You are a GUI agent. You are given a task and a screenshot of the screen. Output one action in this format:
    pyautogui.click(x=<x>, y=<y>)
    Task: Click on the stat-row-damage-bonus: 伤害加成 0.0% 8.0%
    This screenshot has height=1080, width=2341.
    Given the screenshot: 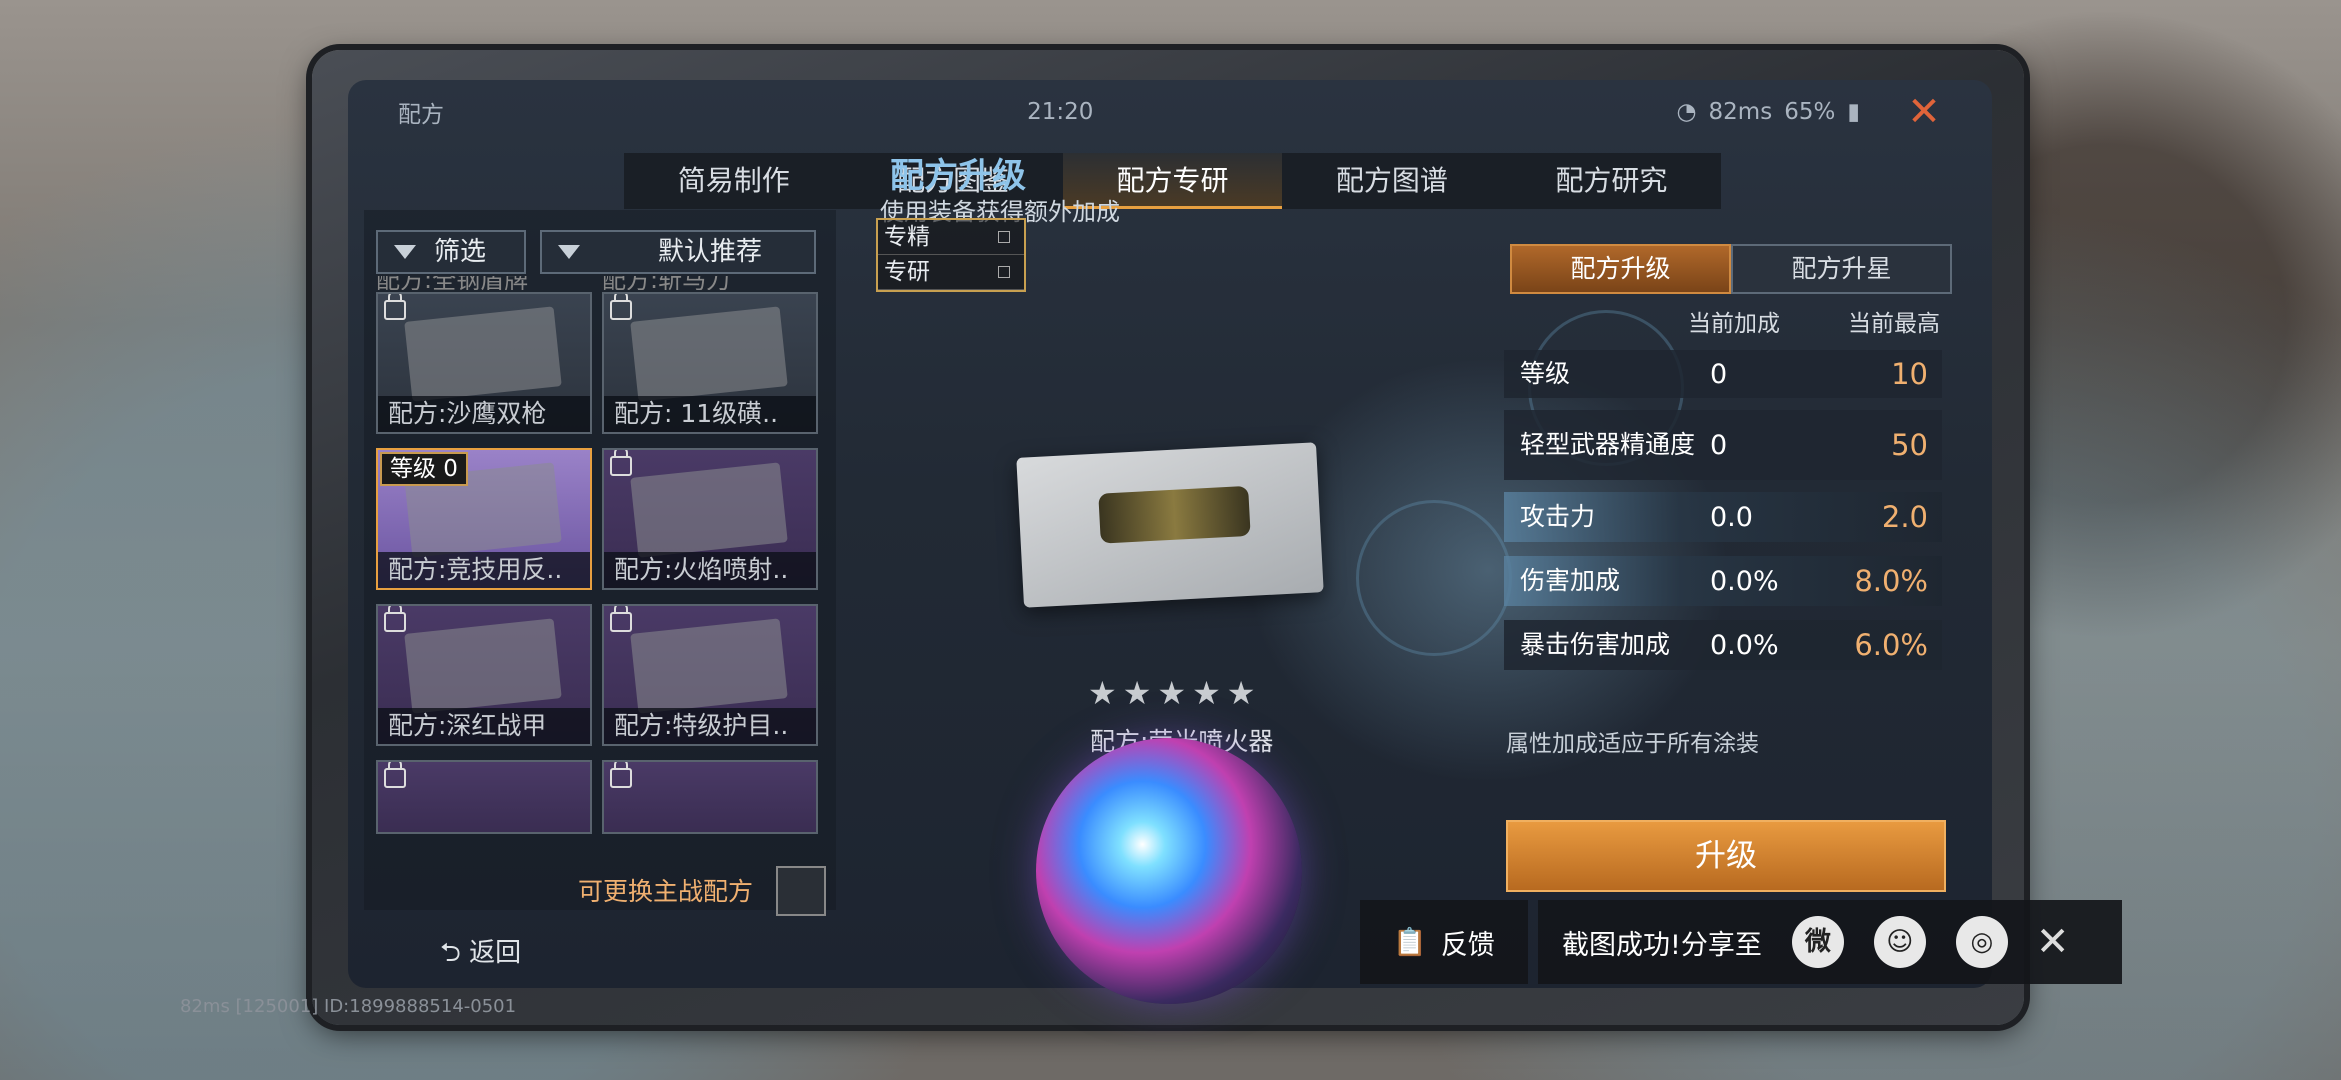 What is the action you would take?
    pyautogui.click(x=1723, y=581)
    